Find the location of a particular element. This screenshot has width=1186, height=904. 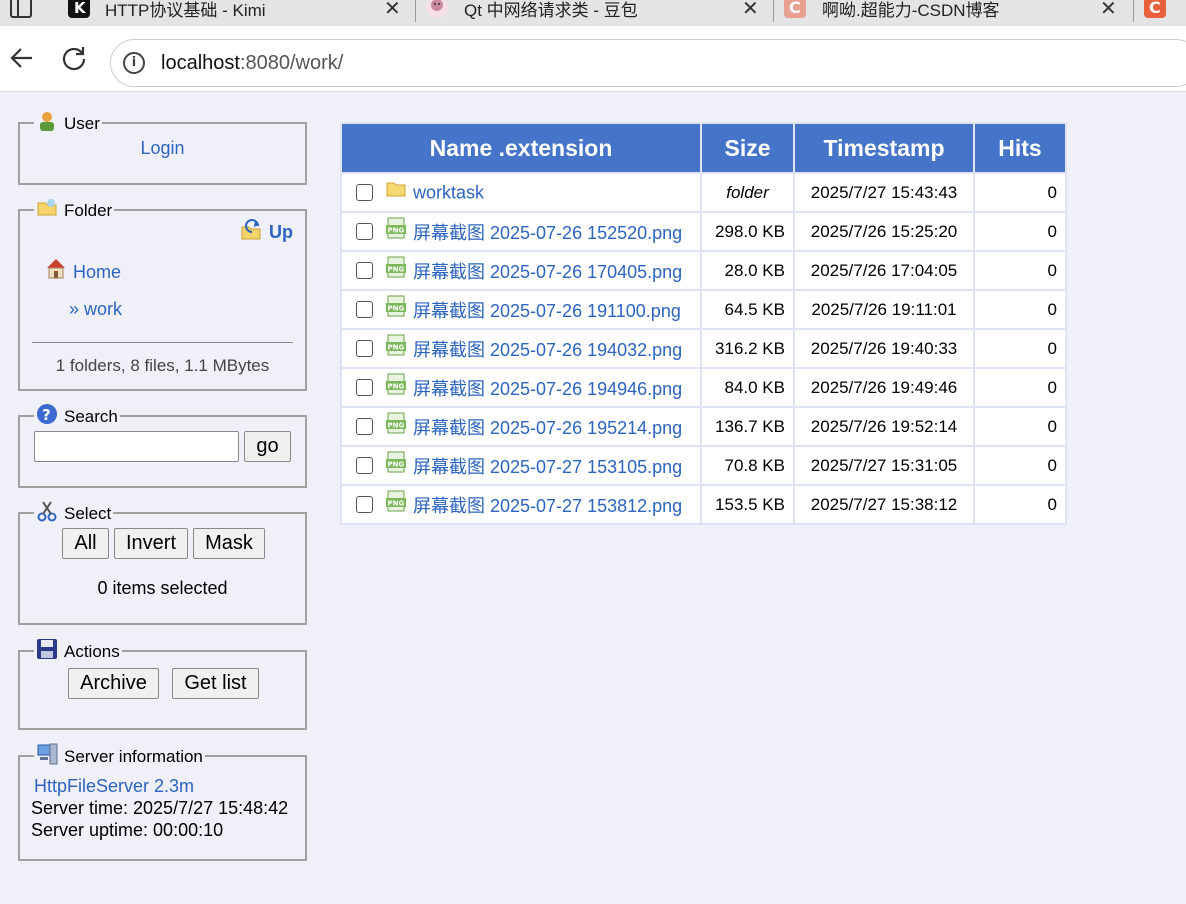

actions-panel: Actions Archive Get list is located at coordinates (162, 684).